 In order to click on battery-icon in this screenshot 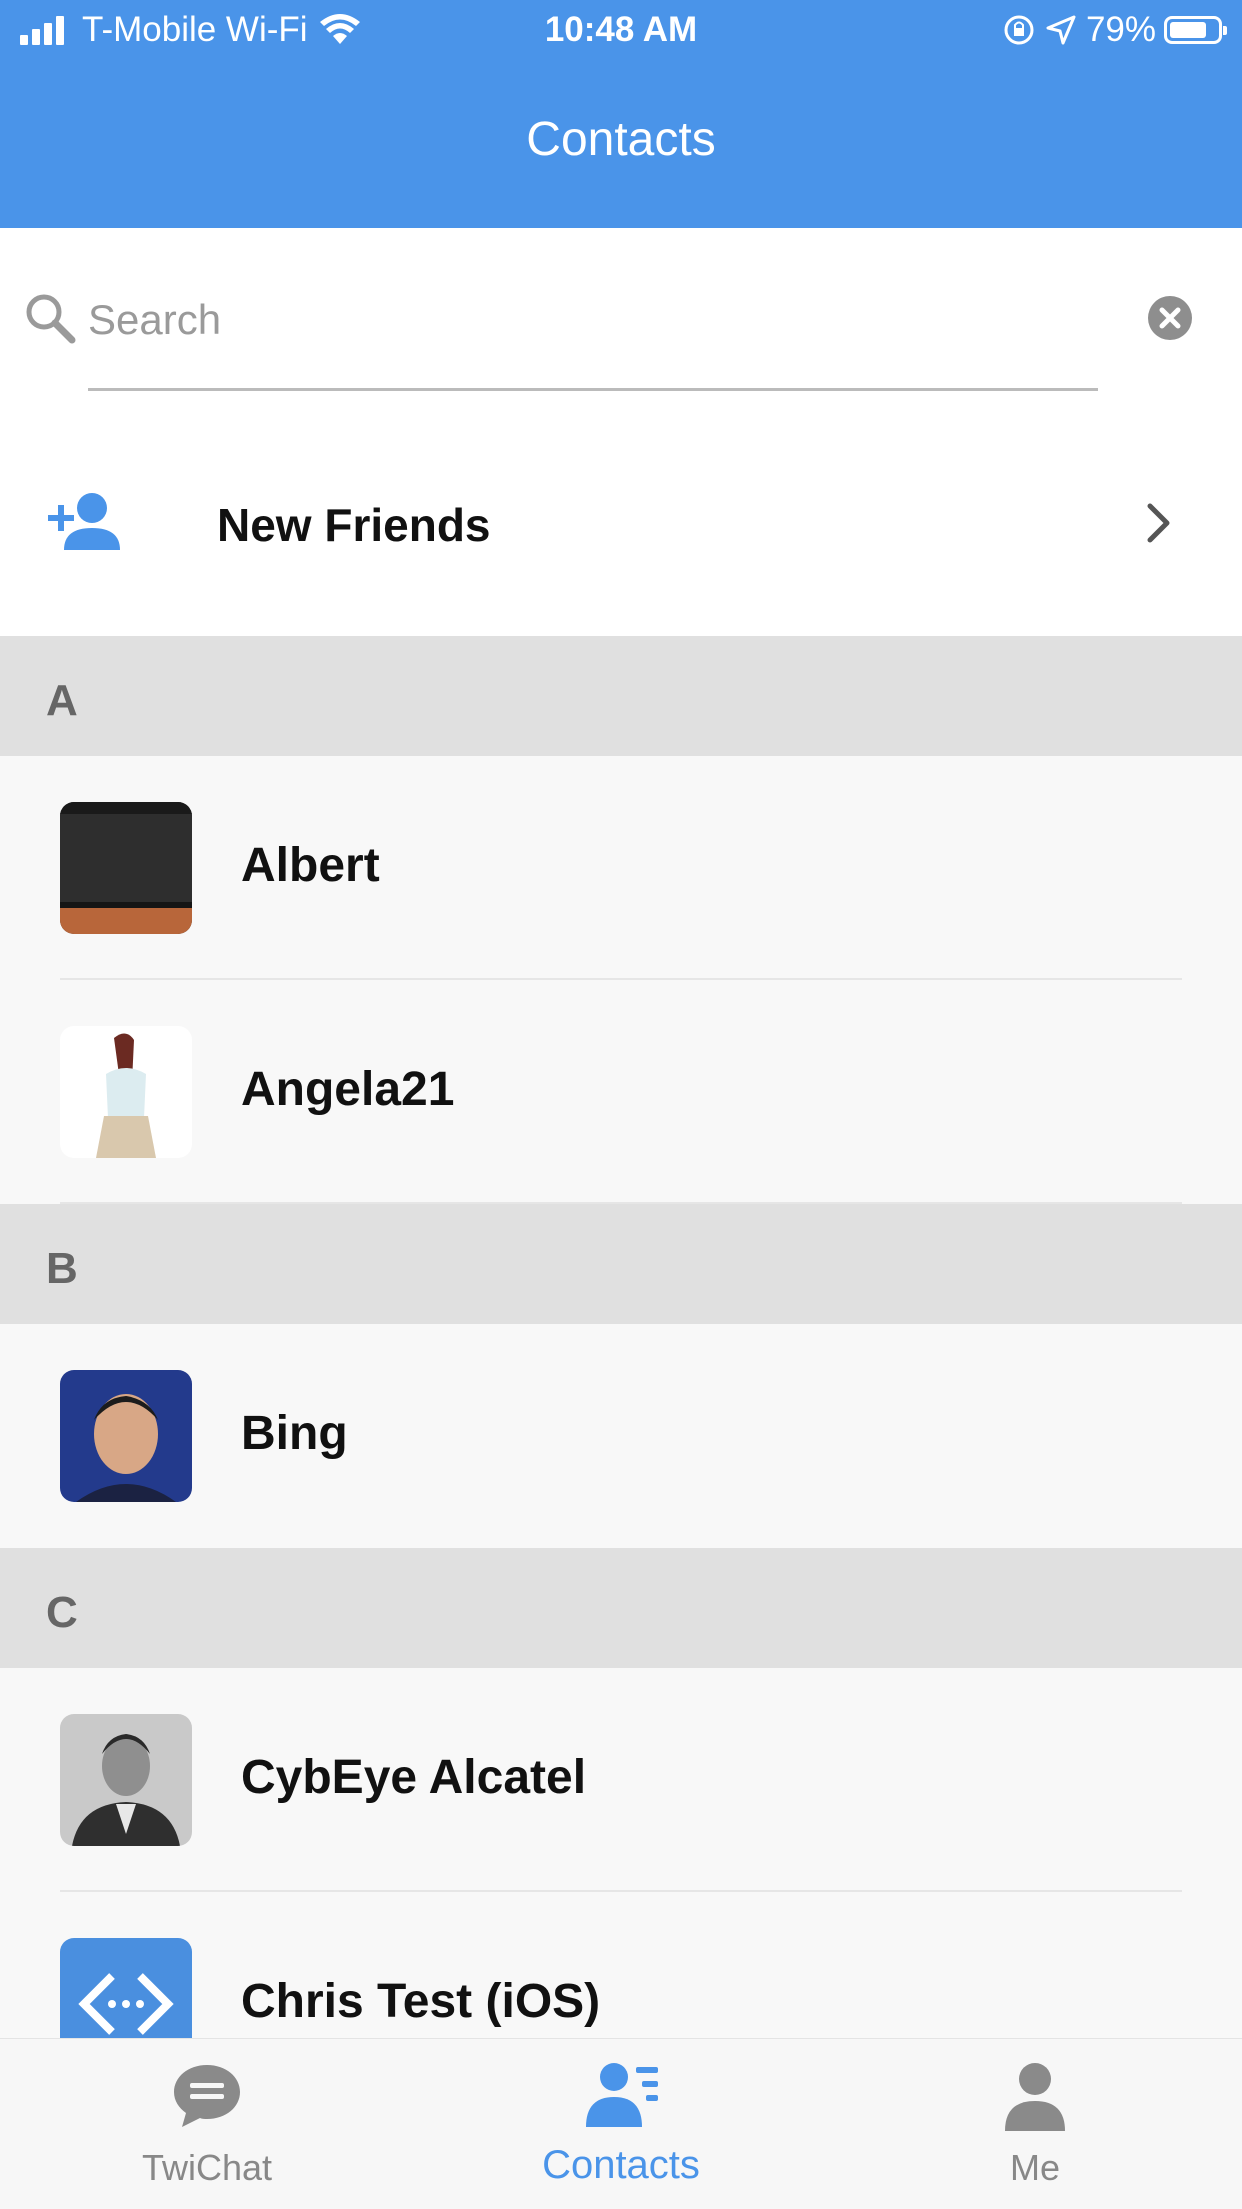, I will do `click(1195, 30)`.